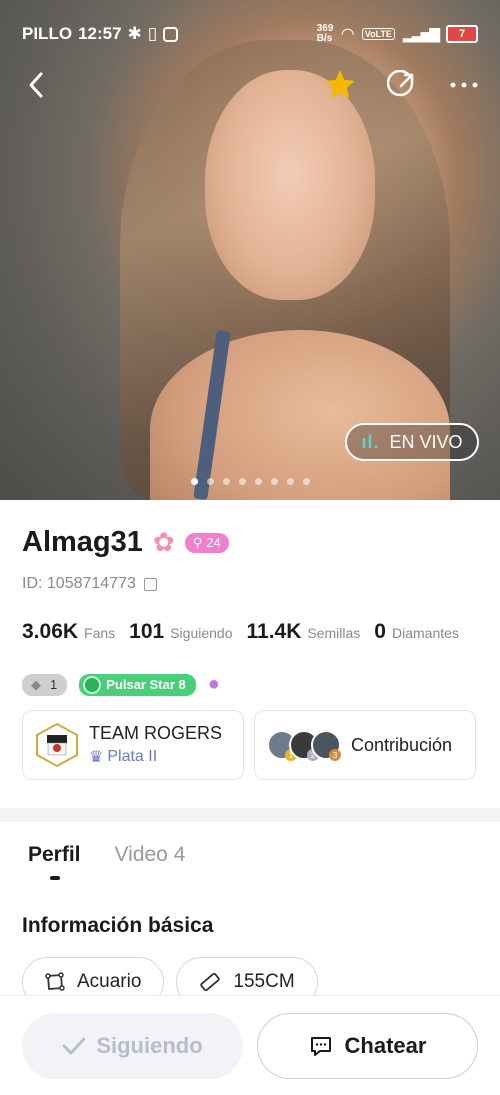 The image size is (500, 1095). What do you see at coordinates (55, 981) in the screenshot?
I see `zodiac-icon` at bounding box center [55, 981].